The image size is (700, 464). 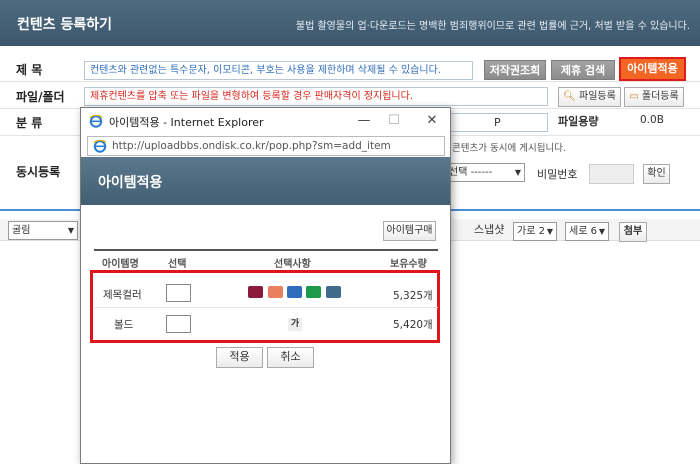 I want to click on sync-select: 선택 ------ ▼, so click(x=485, y=172).